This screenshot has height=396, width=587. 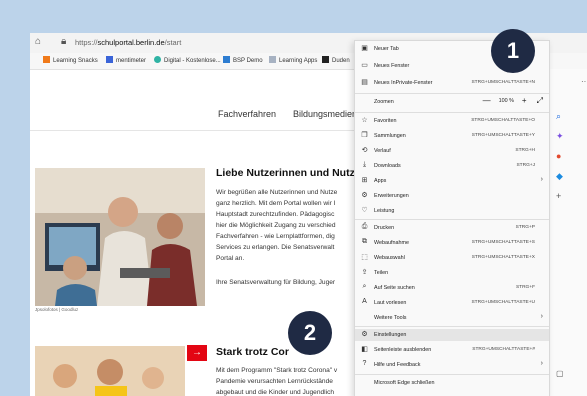 I want to click on zoom-in-button: +, so click(x=524, y=100).